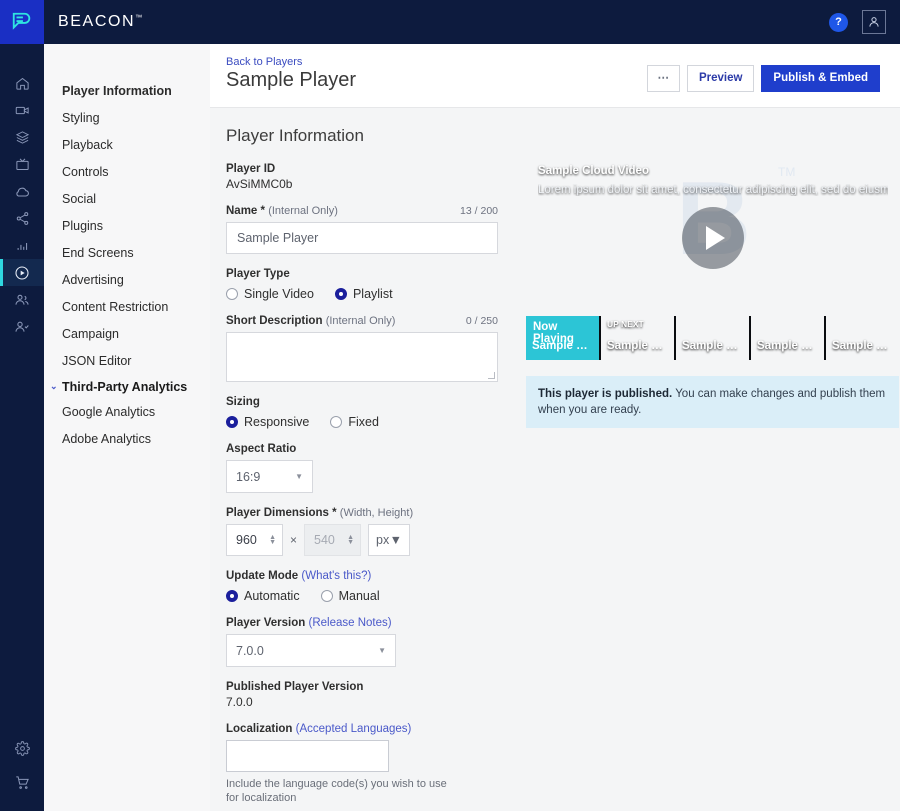  I want to click on publish-embed-button: Publish & Embed, so click(820, 78).